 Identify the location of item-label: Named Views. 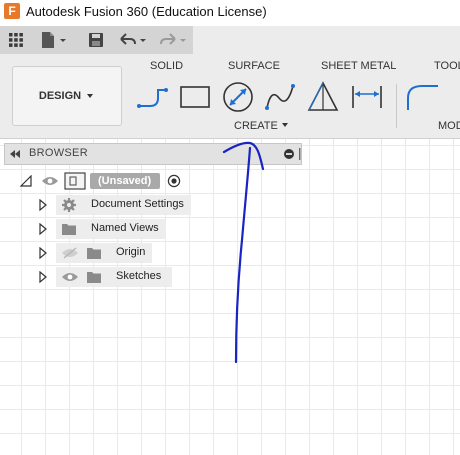
(125, 228).